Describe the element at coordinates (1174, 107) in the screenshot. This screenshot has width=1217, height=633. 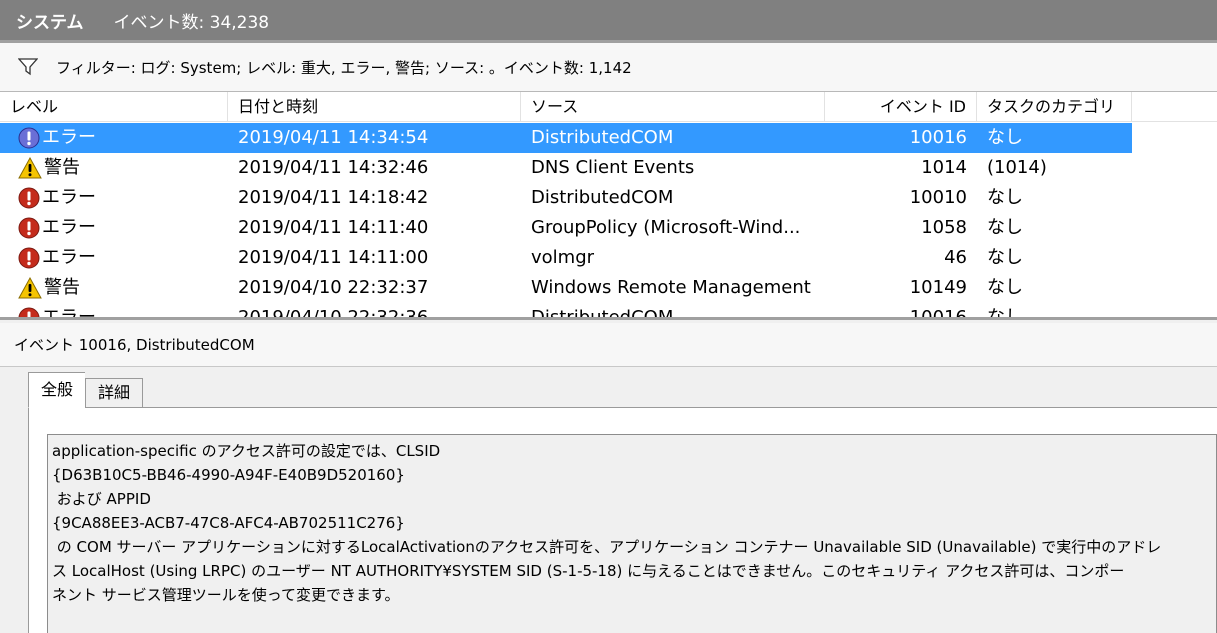
I see `column-header-filler` at that location.